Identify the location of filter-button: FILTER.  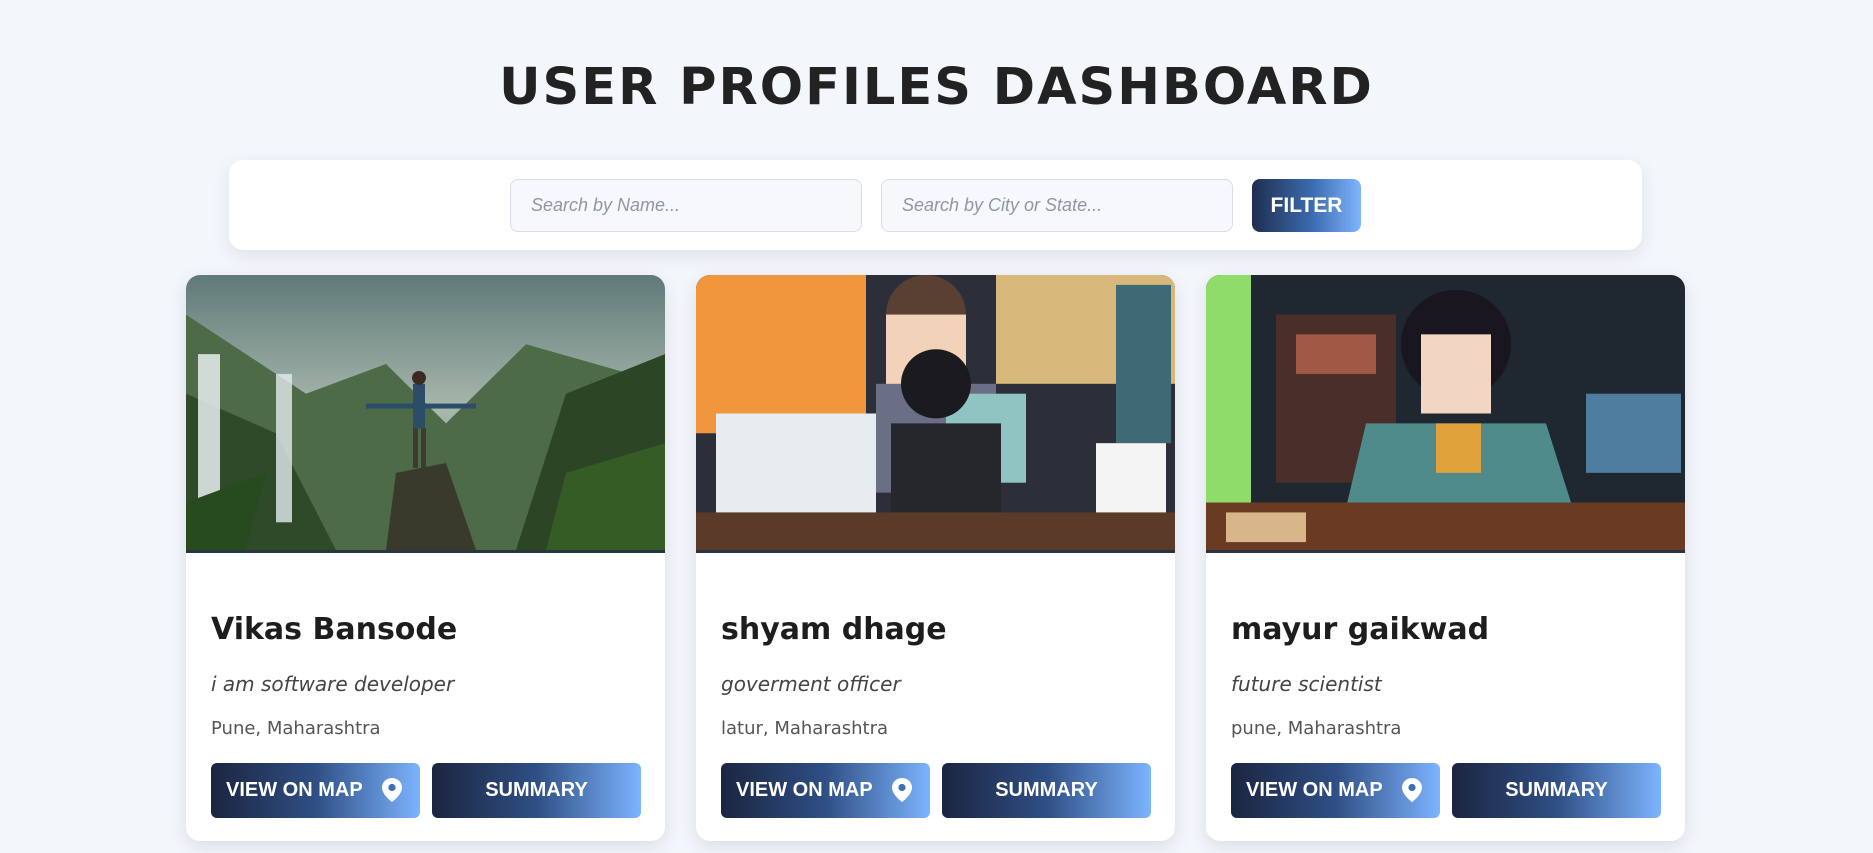
(1306, 205).